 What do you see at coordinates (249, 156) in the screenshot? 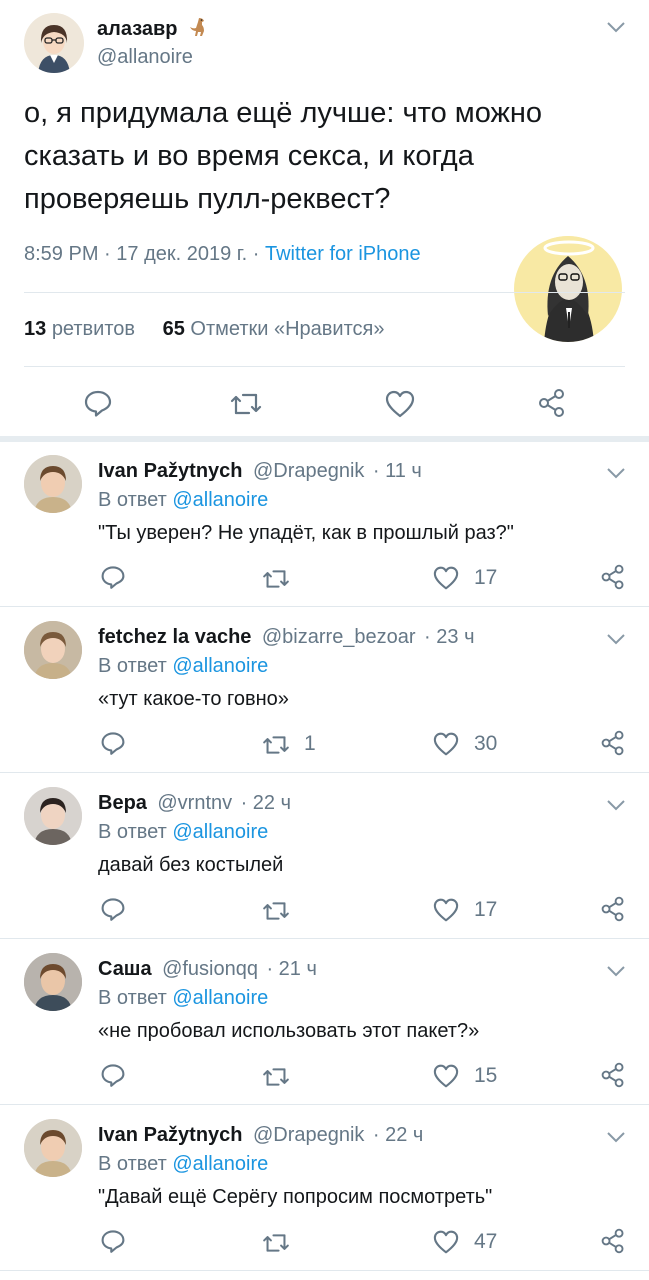
I see `tweet-text-line: сказать и во время секса, и когда` at bounding box center [249, 156].